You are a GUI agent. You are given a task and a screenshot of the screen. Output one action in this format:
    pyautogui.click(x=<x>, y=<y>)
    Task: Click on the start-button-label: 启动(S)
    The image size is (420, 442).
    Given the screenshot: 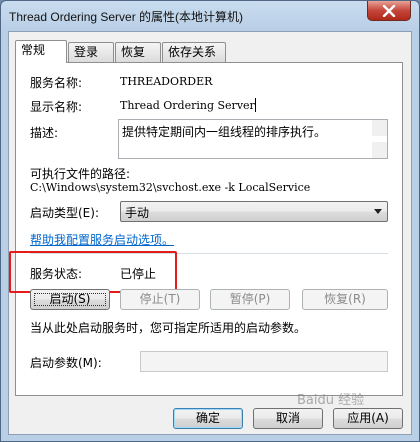 What is the action you would take?
    pyautogui.click(x=70, y=299)
    